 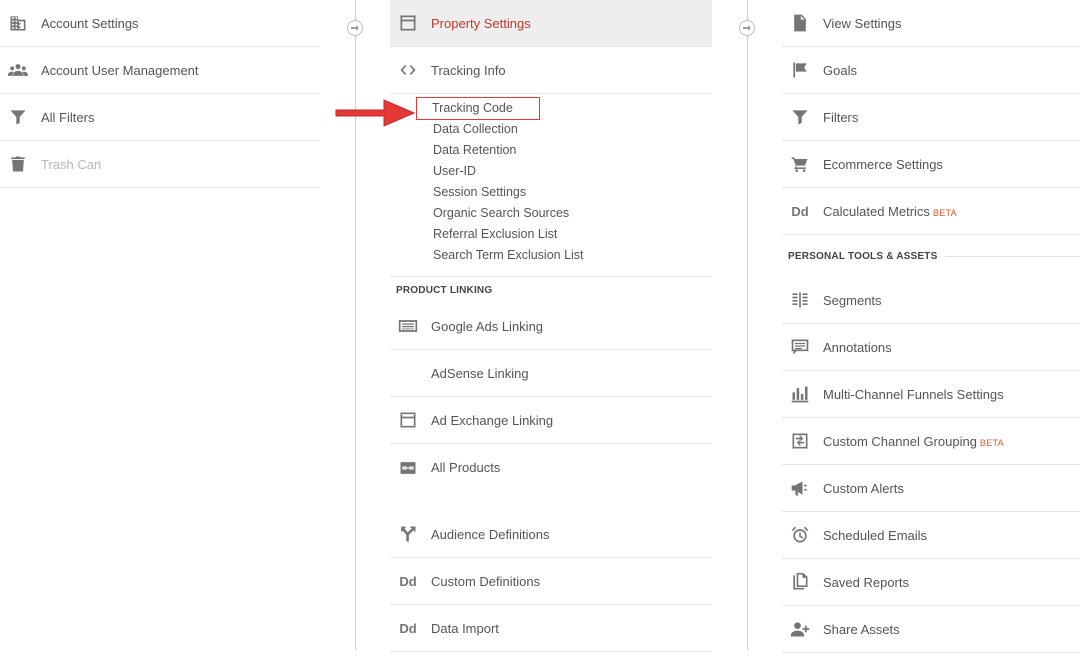 I want to click on alarm-icon, so click(x=800, y=535).